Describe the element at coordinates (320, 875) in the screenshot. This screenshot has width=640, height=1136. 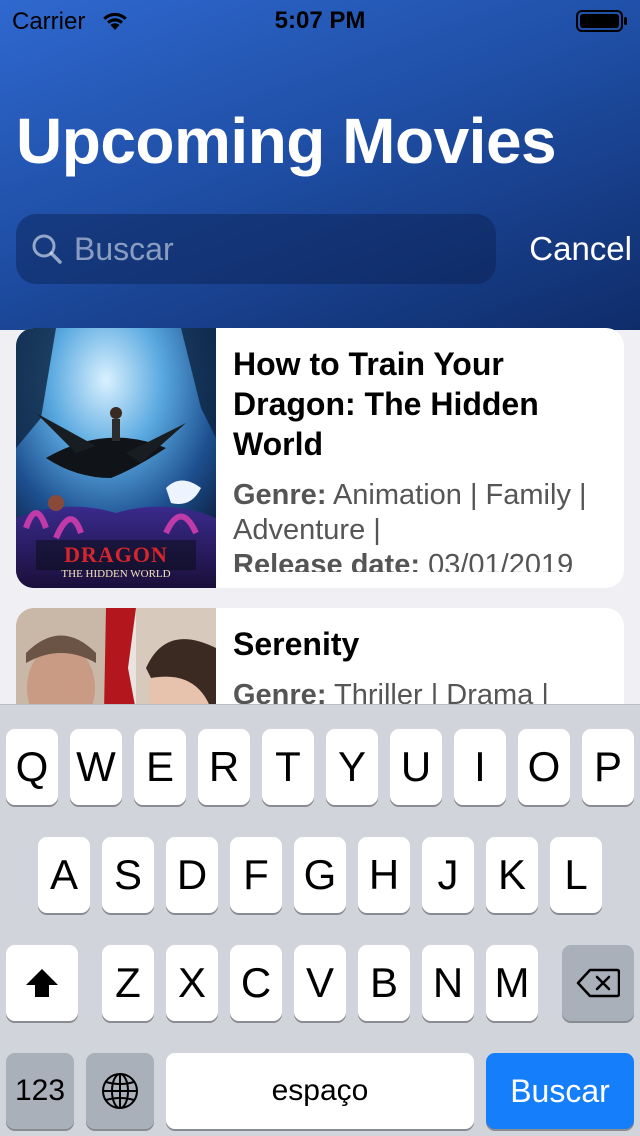
I see `key-g: G` at that location.